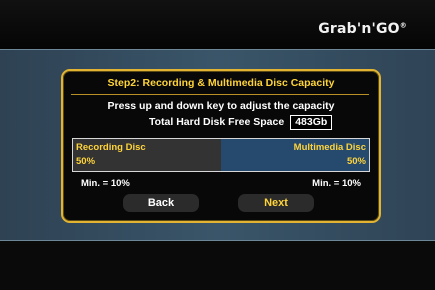 Image resolution: width=435 pixels, height=290 pixels. I want to click on registered-mark: ®, so click(403, 25).